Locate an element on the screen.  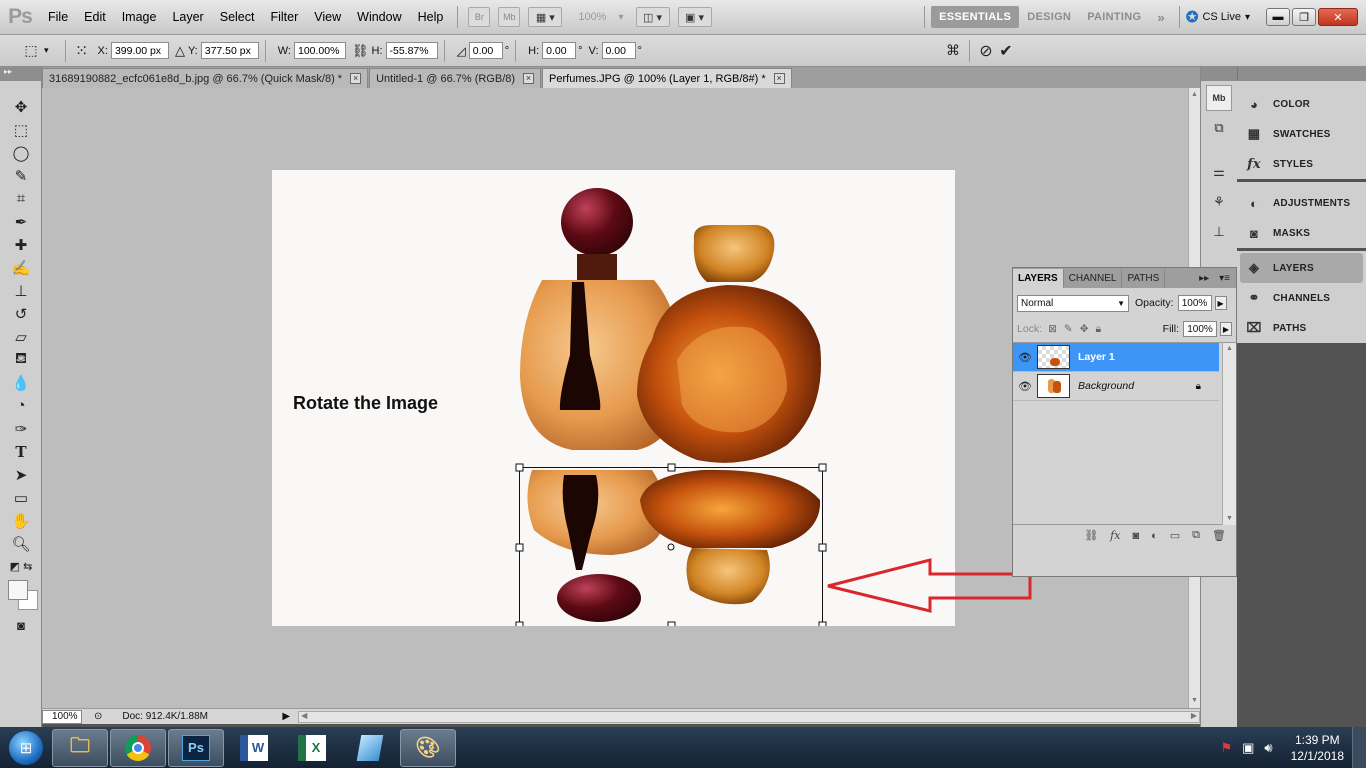
v-skew-field: 0.00 is located at coordinates (618, 50).